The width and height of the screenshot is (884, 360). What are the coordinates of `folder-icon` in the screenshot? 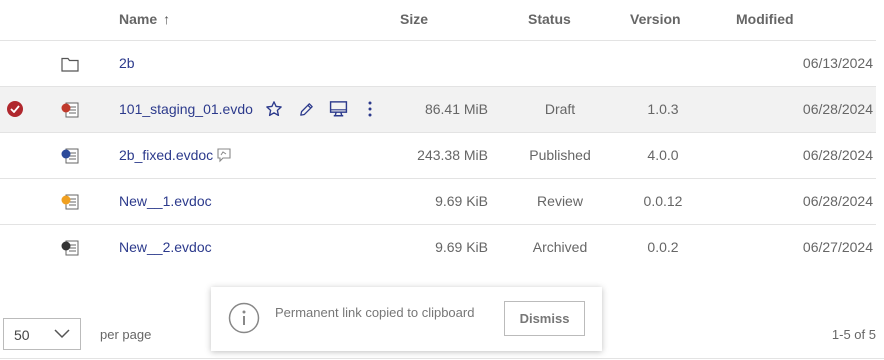 It's located at (70, 64).